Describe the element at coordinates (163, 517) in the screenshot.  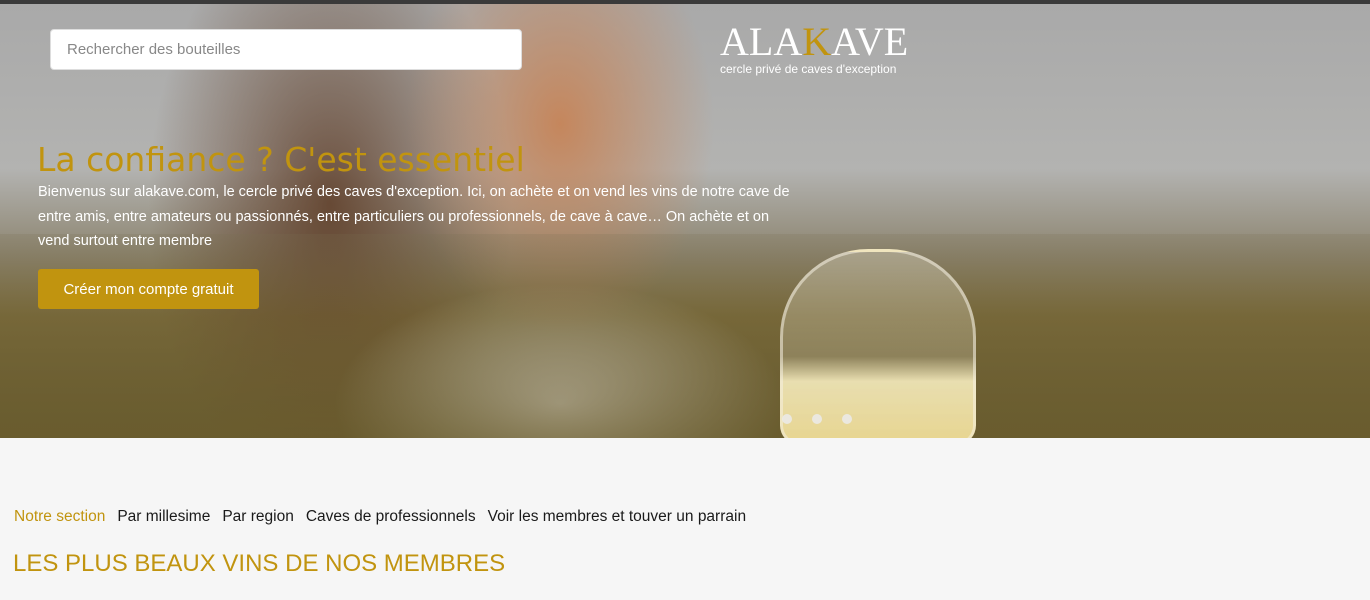
I see `nav-item-par-millesime: Par millesime` at that location.